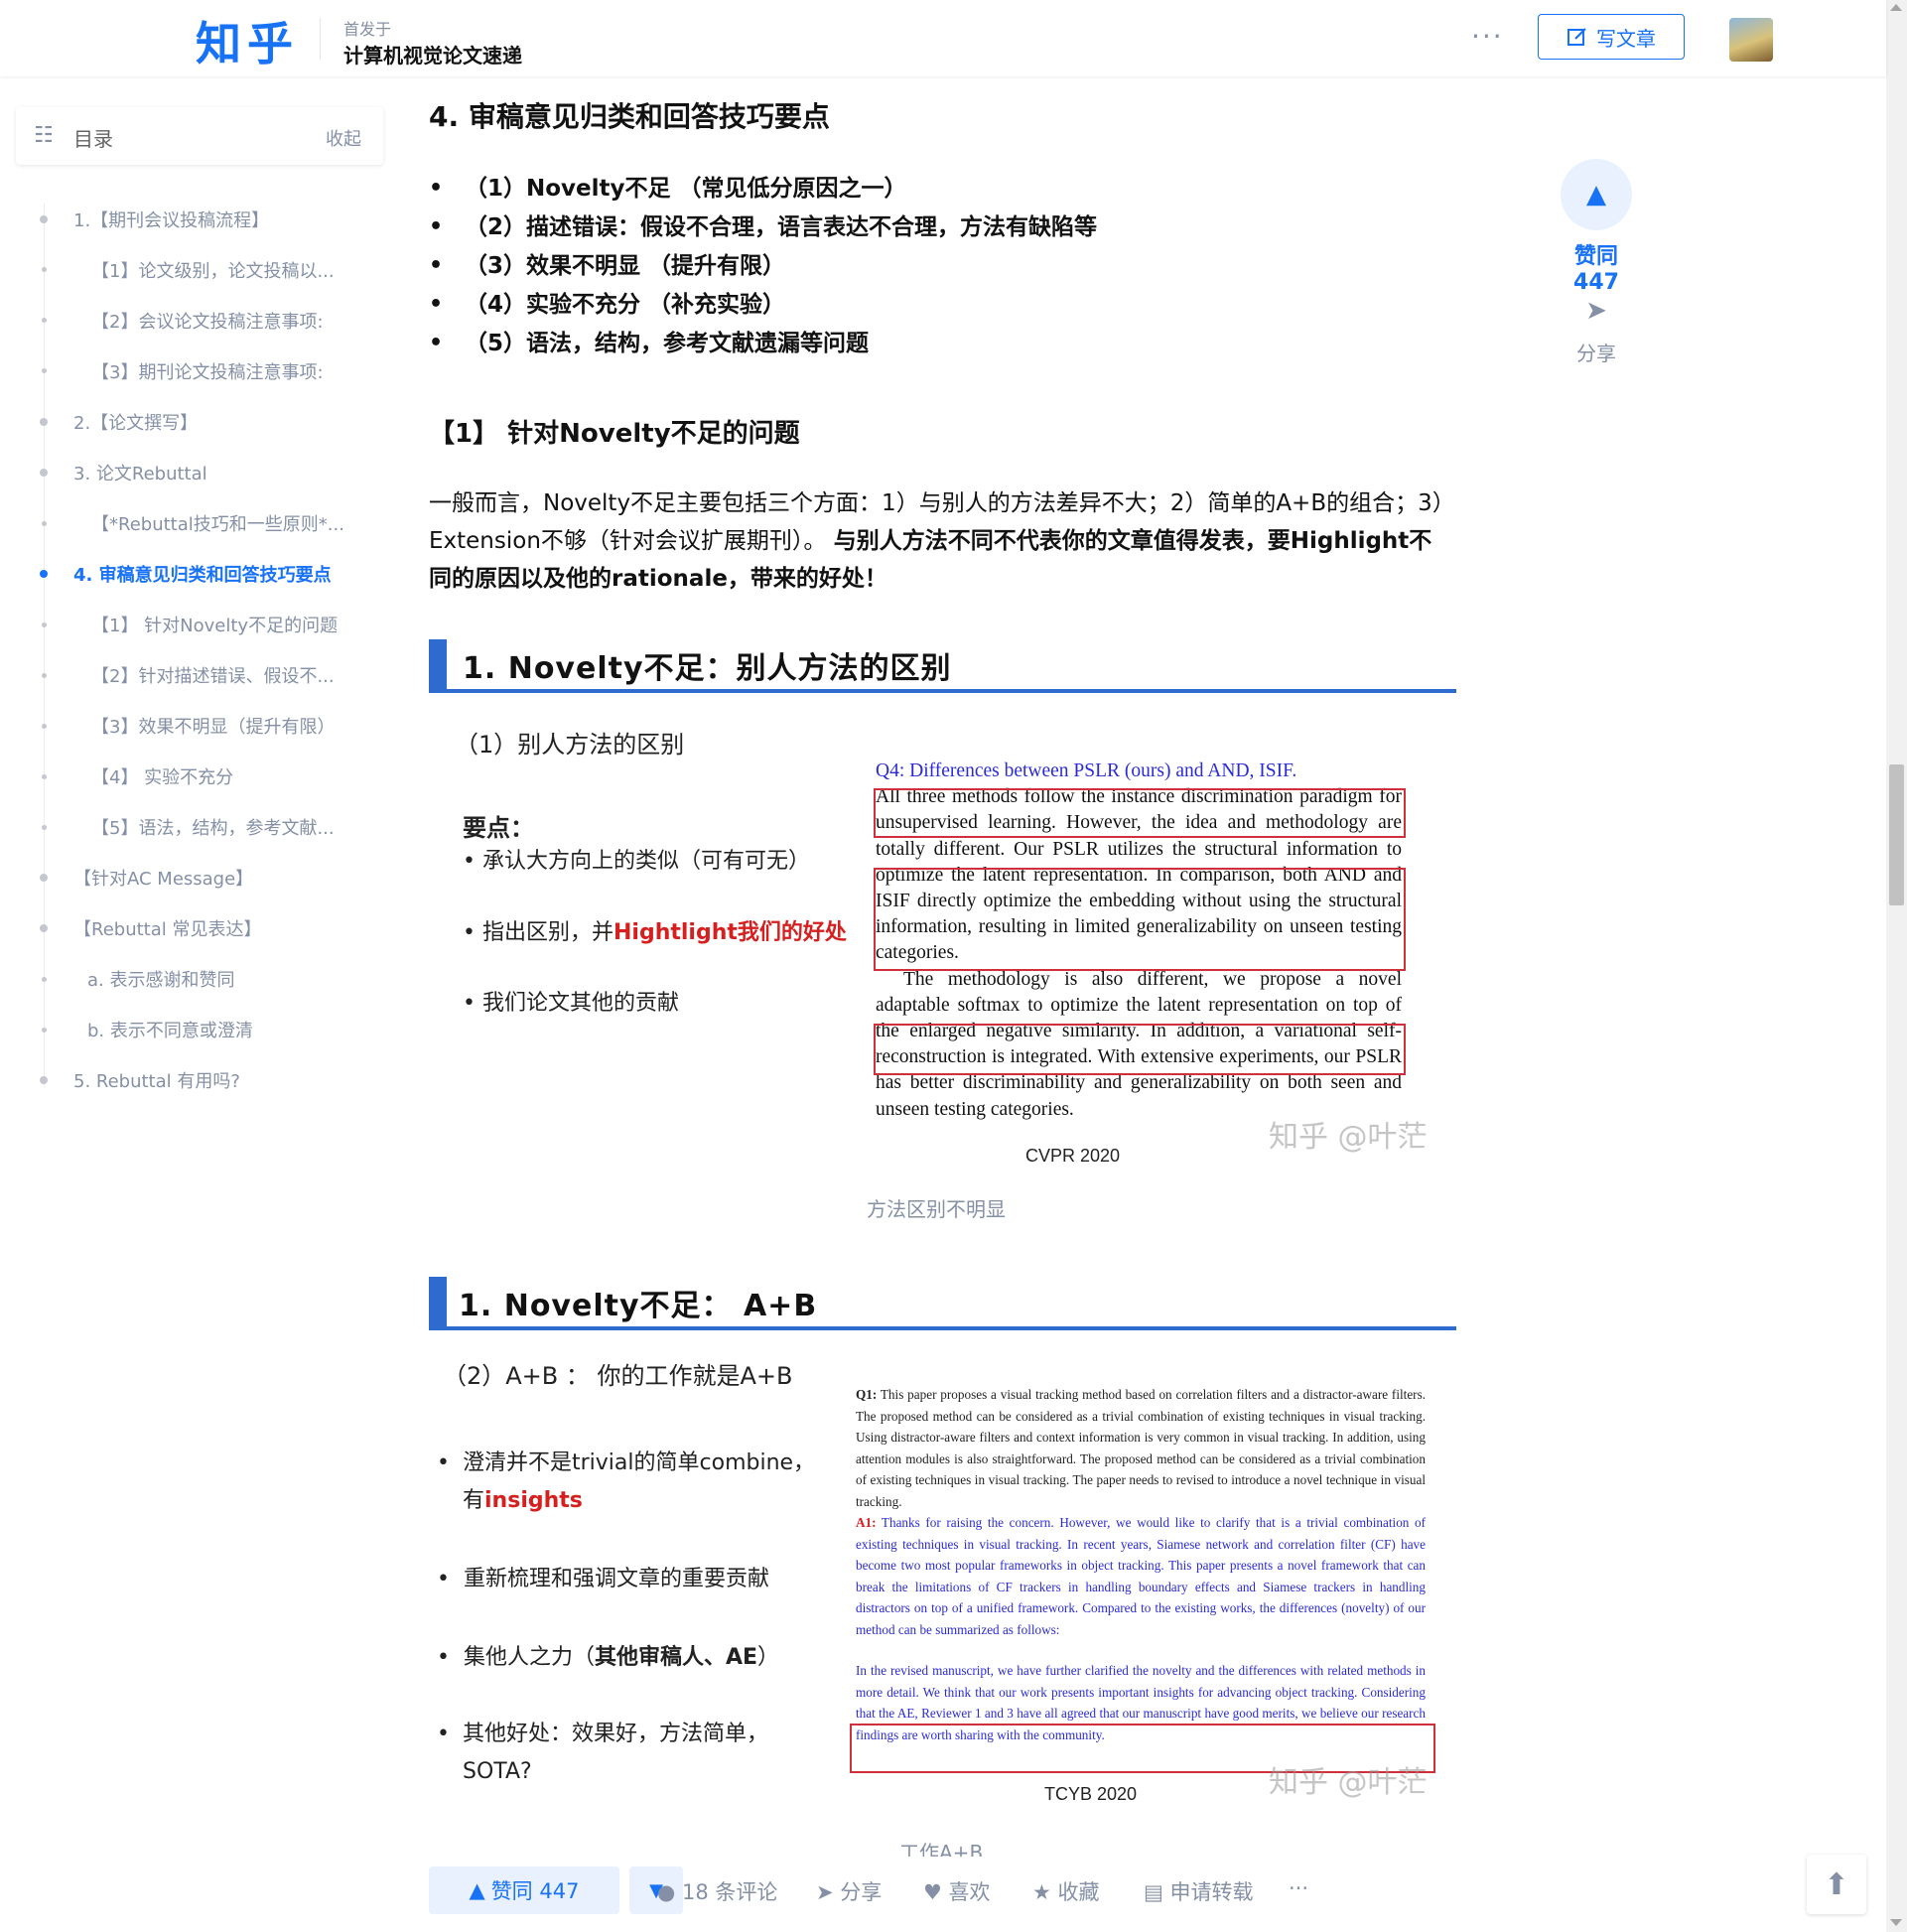 The width and height of the screenshot is (1907, 1932). I want to click on slide-title: 1. Novelty不足： A+B, so click(638, 1306).